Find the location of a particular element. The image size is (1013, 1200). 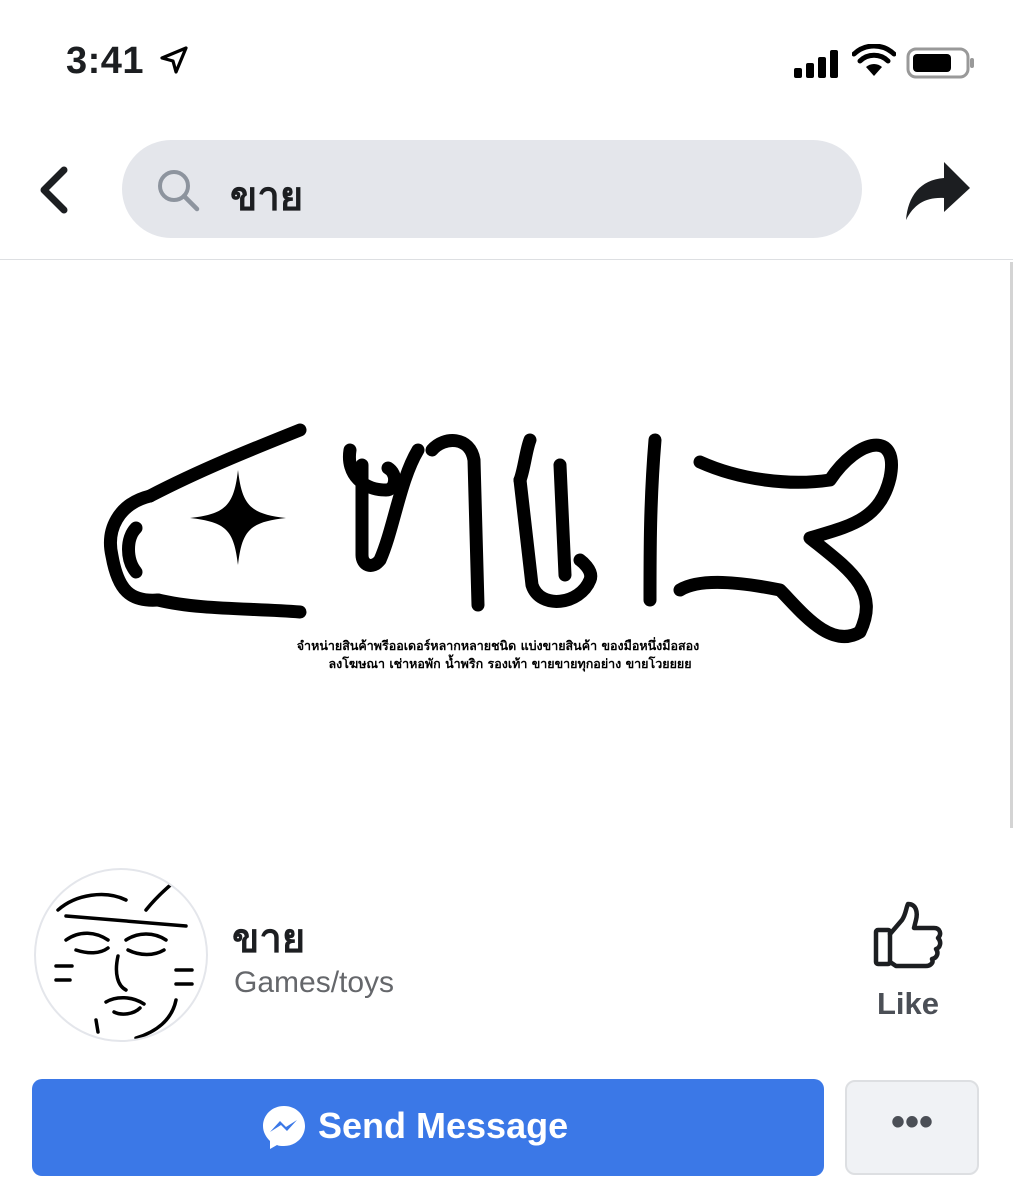

page-category: Games/toys is located at coordinates (314, 982).